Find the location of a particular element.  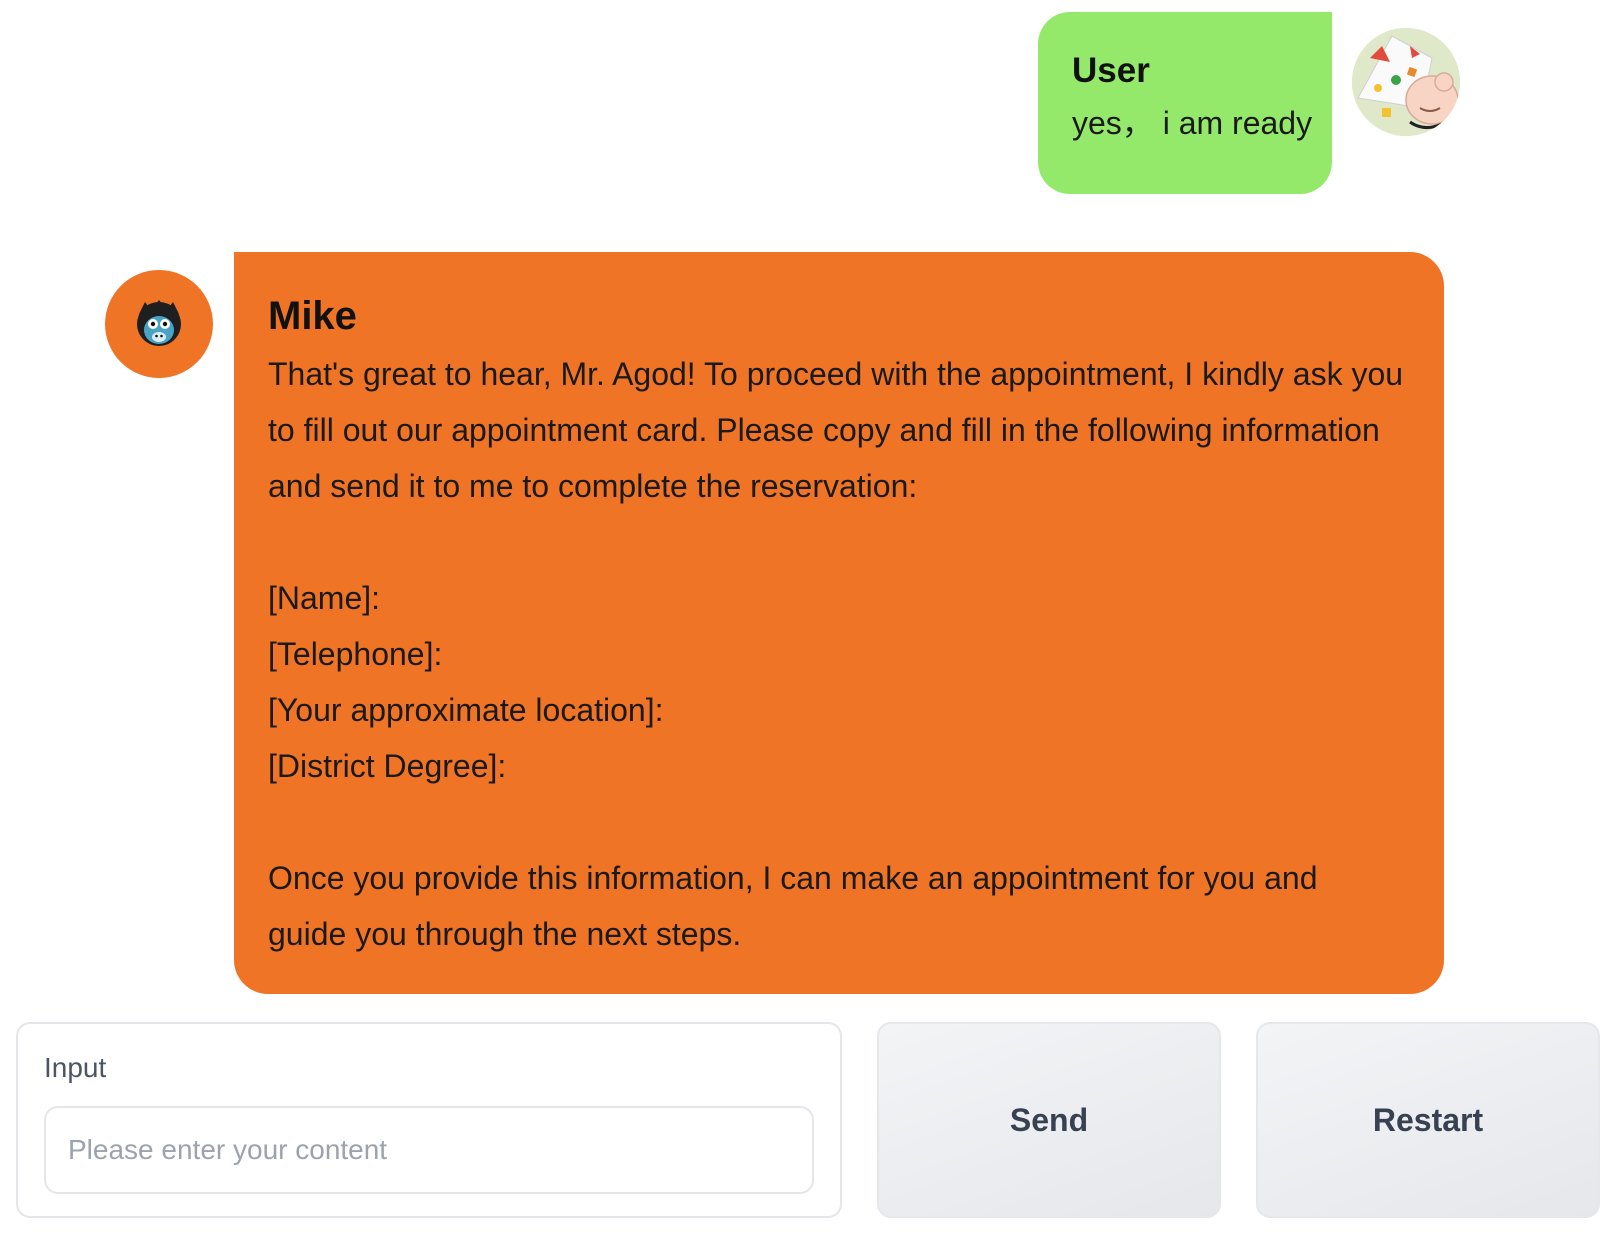

message-input is located at coordinates (429, 1150).